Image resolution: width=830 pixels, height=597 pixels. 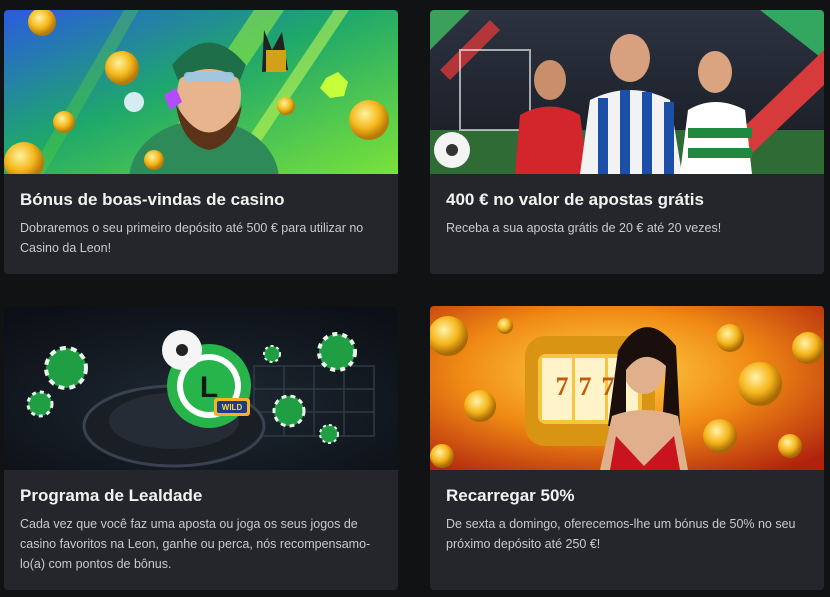 What do you see at coordinates (510, 495) in the screenshot?
I see `promo-title: Recarregar 50%` at bounding box center [510, 495].